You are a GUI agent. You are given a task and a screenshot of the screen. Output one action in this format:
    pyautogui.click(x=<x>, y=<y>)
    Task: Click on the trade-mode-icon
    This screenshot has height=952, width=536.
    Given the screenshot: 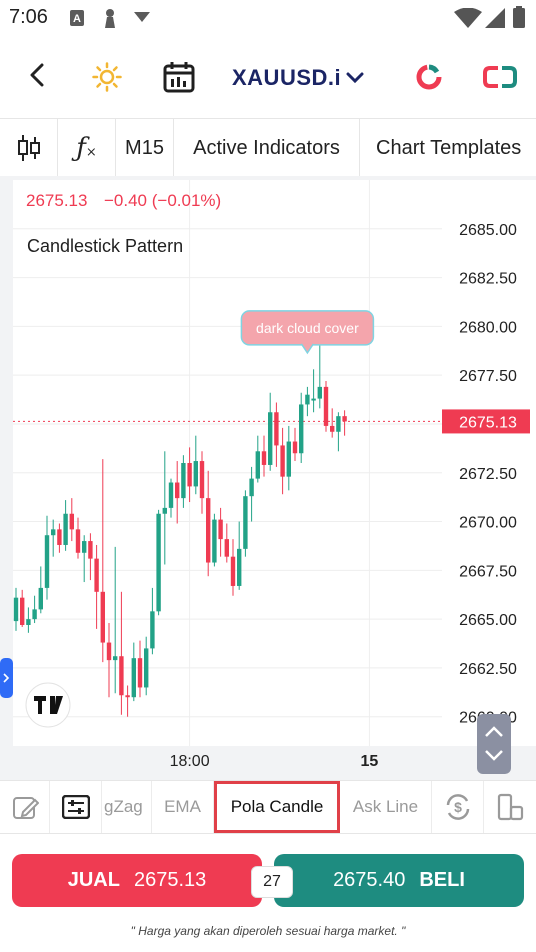 What is the action you would take?
    pyautogui.click(x=500, y=77)
    